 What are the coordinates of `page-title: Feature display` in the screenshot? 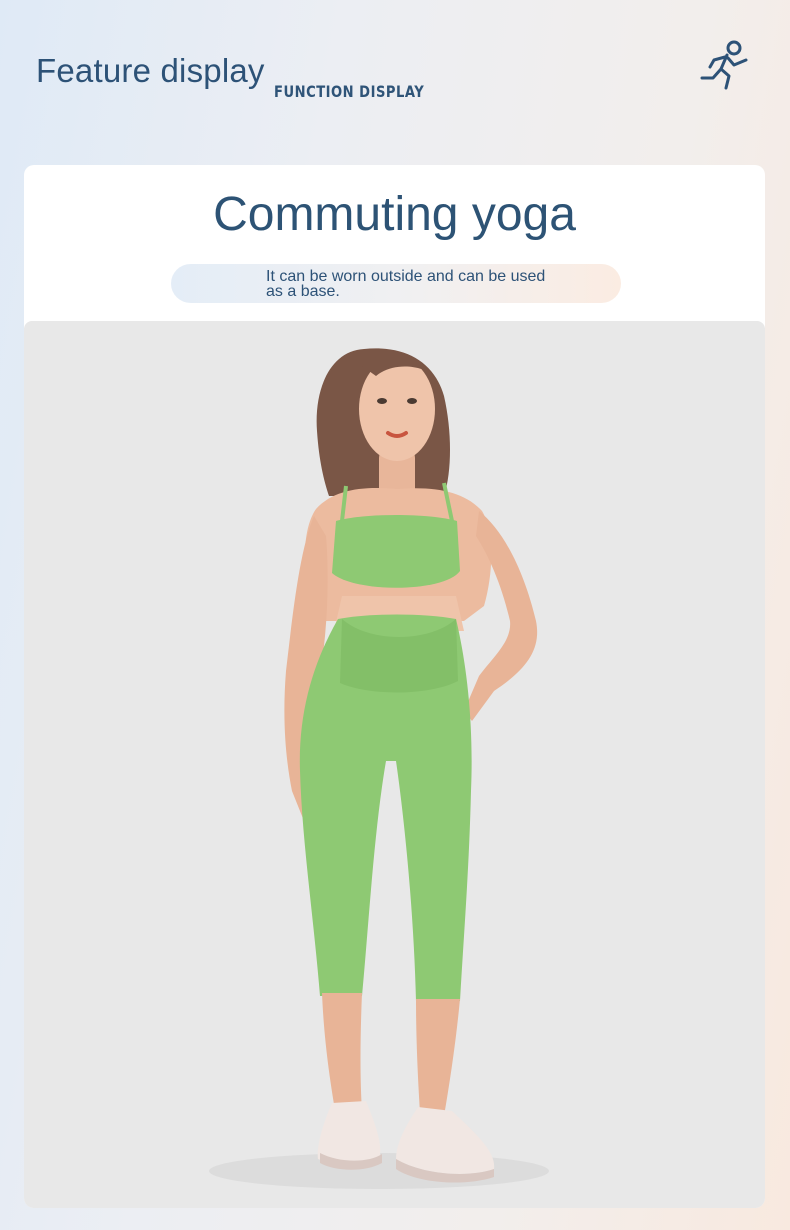 It's located at (150, 70).